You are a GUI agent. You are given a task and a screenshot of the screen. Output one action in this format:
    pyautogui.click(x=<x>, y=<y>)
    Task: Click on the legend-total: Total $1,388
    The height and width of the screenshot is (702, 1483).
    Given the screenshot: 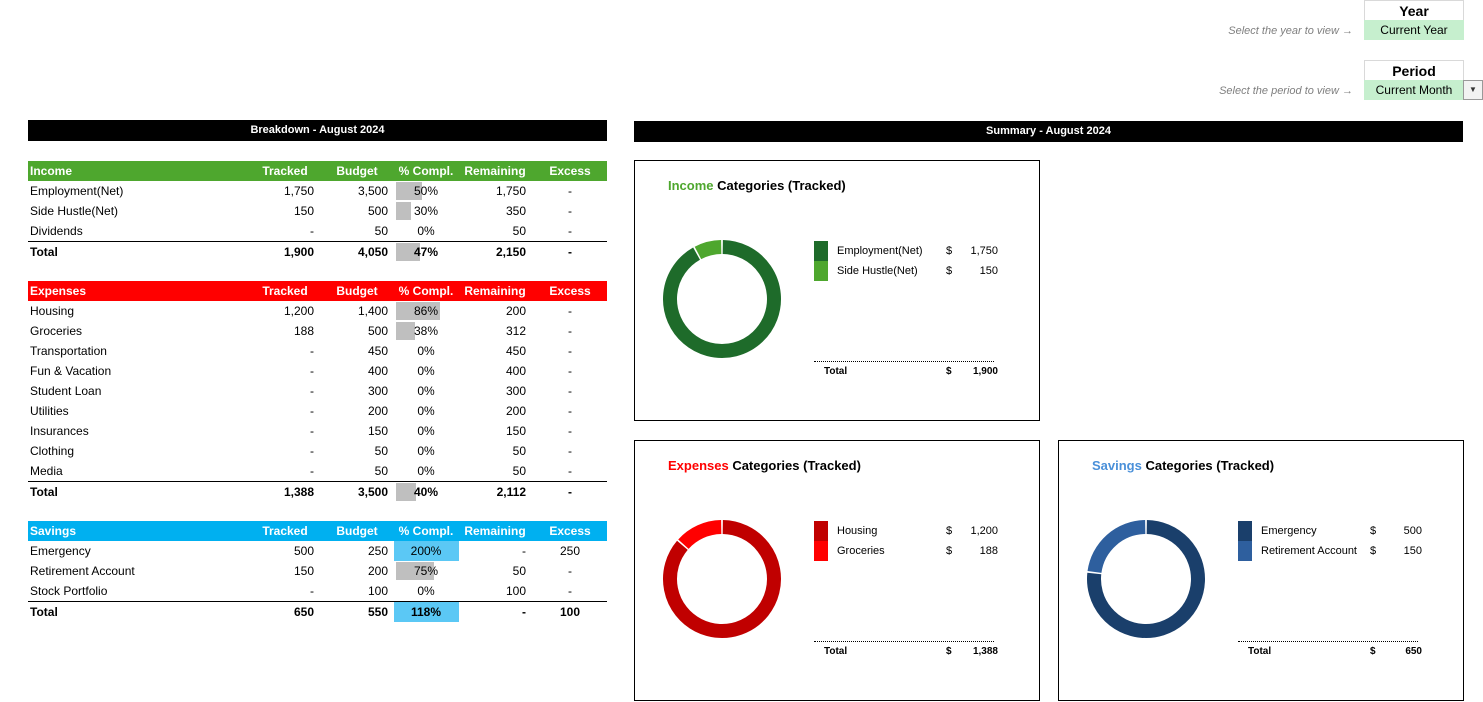 What is the action you would take?
    pyautogui.click(x=914, y=652)
    